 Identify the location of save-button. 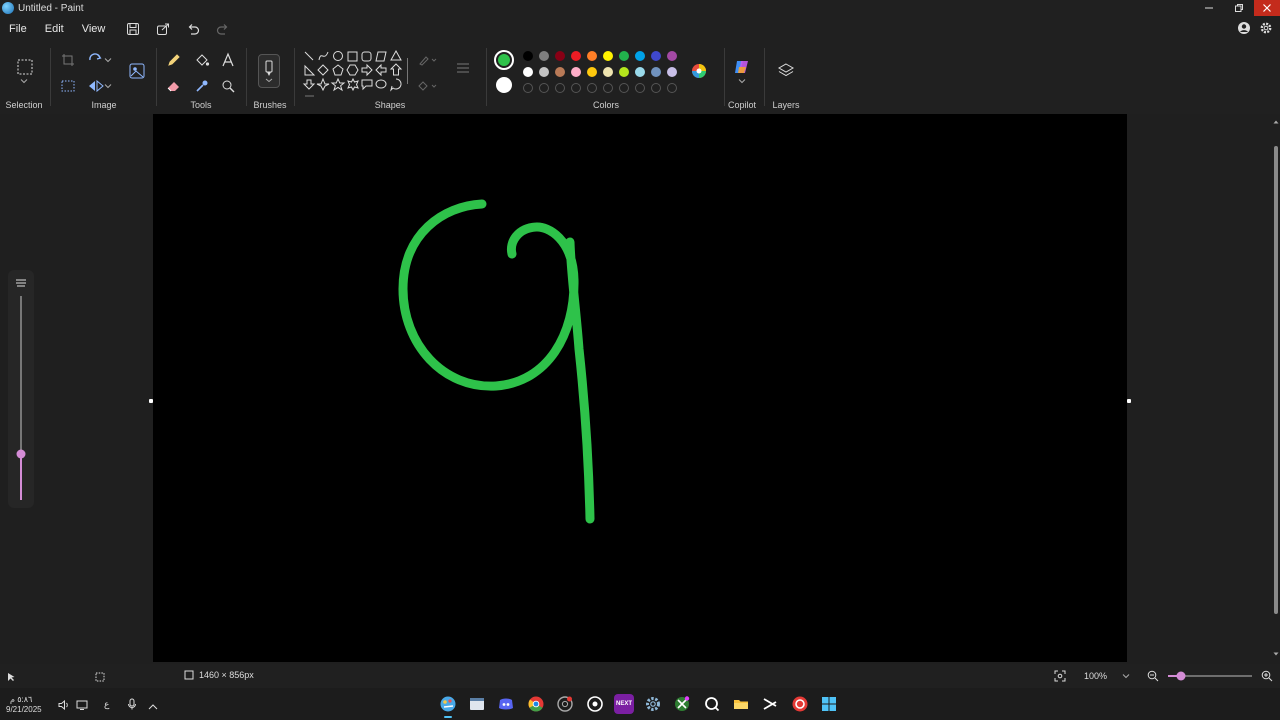
(133, 29).